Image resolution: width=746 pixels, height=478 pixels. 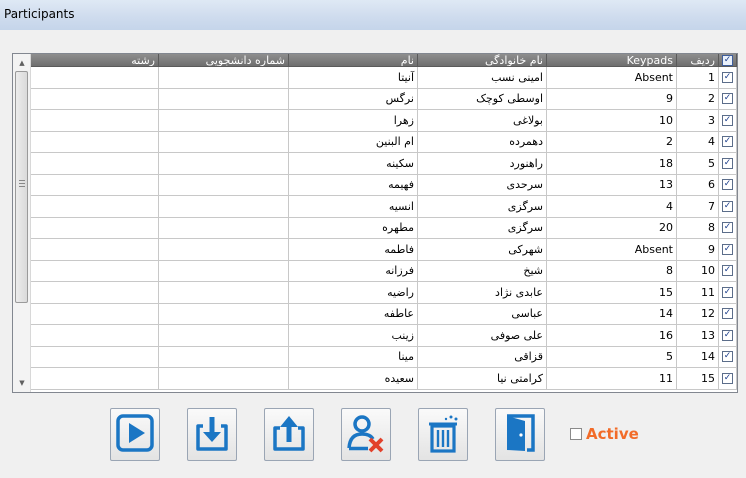 I want to click on header-name: نام, so click(x=353, y=60).